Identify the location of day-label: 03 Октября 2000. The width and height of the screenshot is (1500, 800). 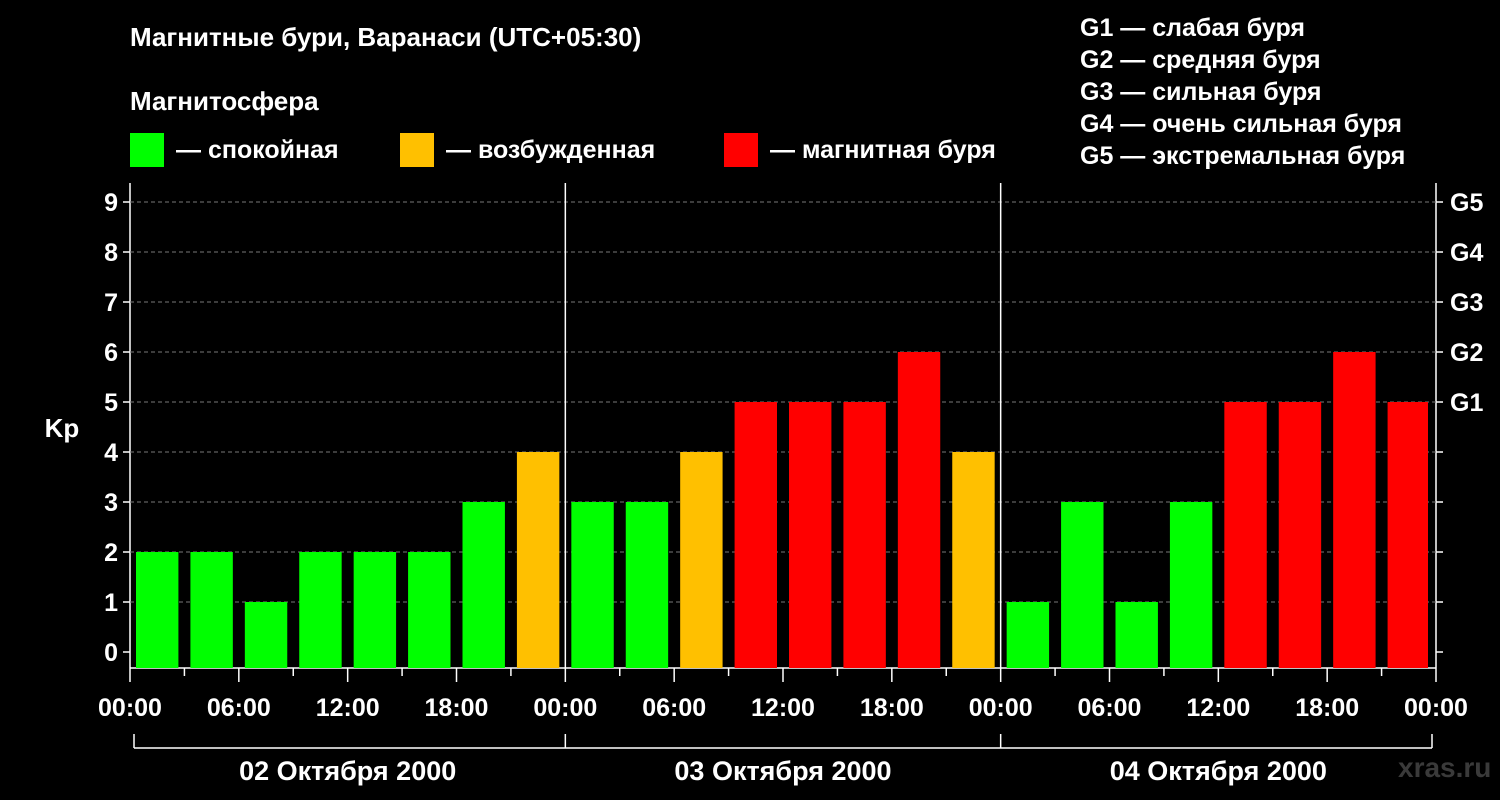
(782, 771).